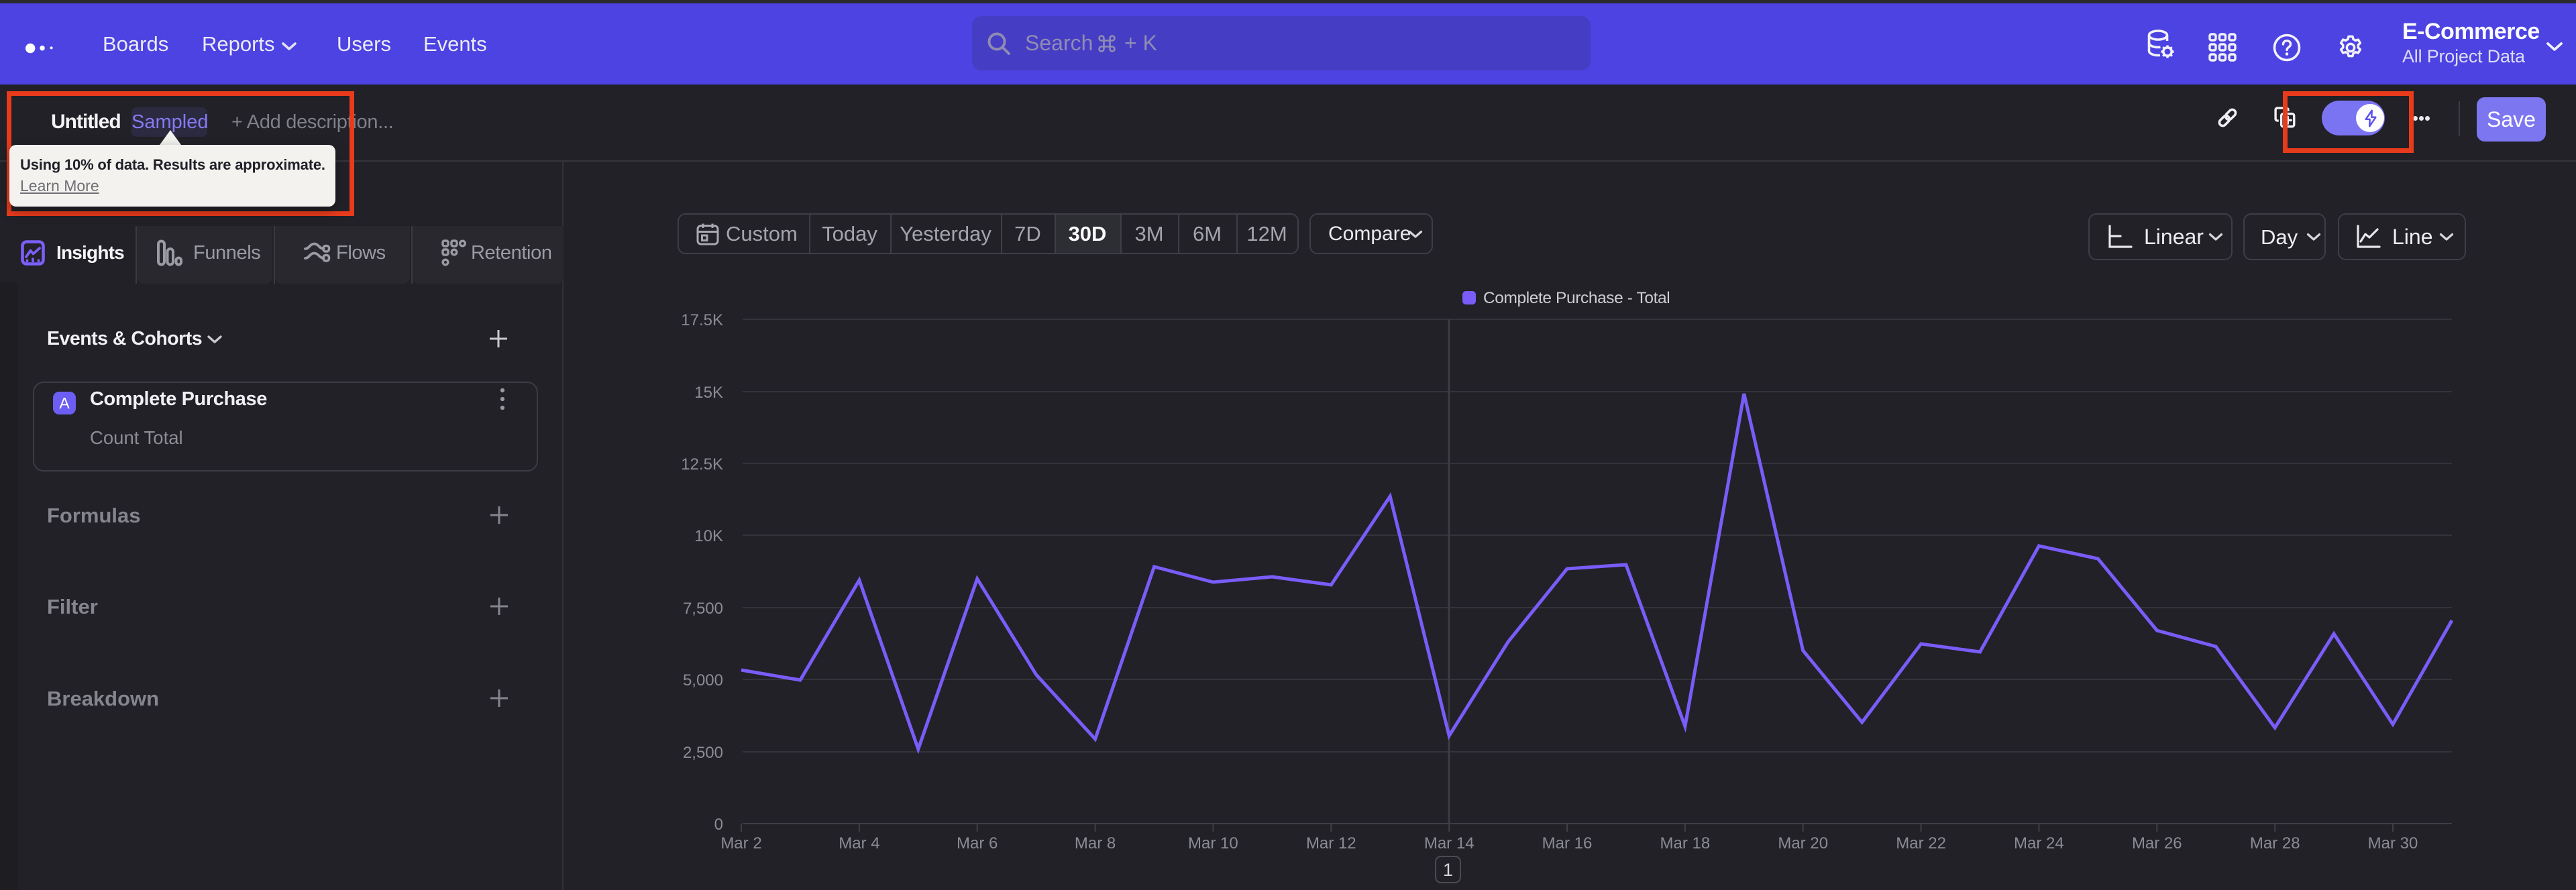  What do you see at coordinates (1095, 843) in the screenshot?
I see `svg-text: Mar 8` at bounding box center [1095, 843].